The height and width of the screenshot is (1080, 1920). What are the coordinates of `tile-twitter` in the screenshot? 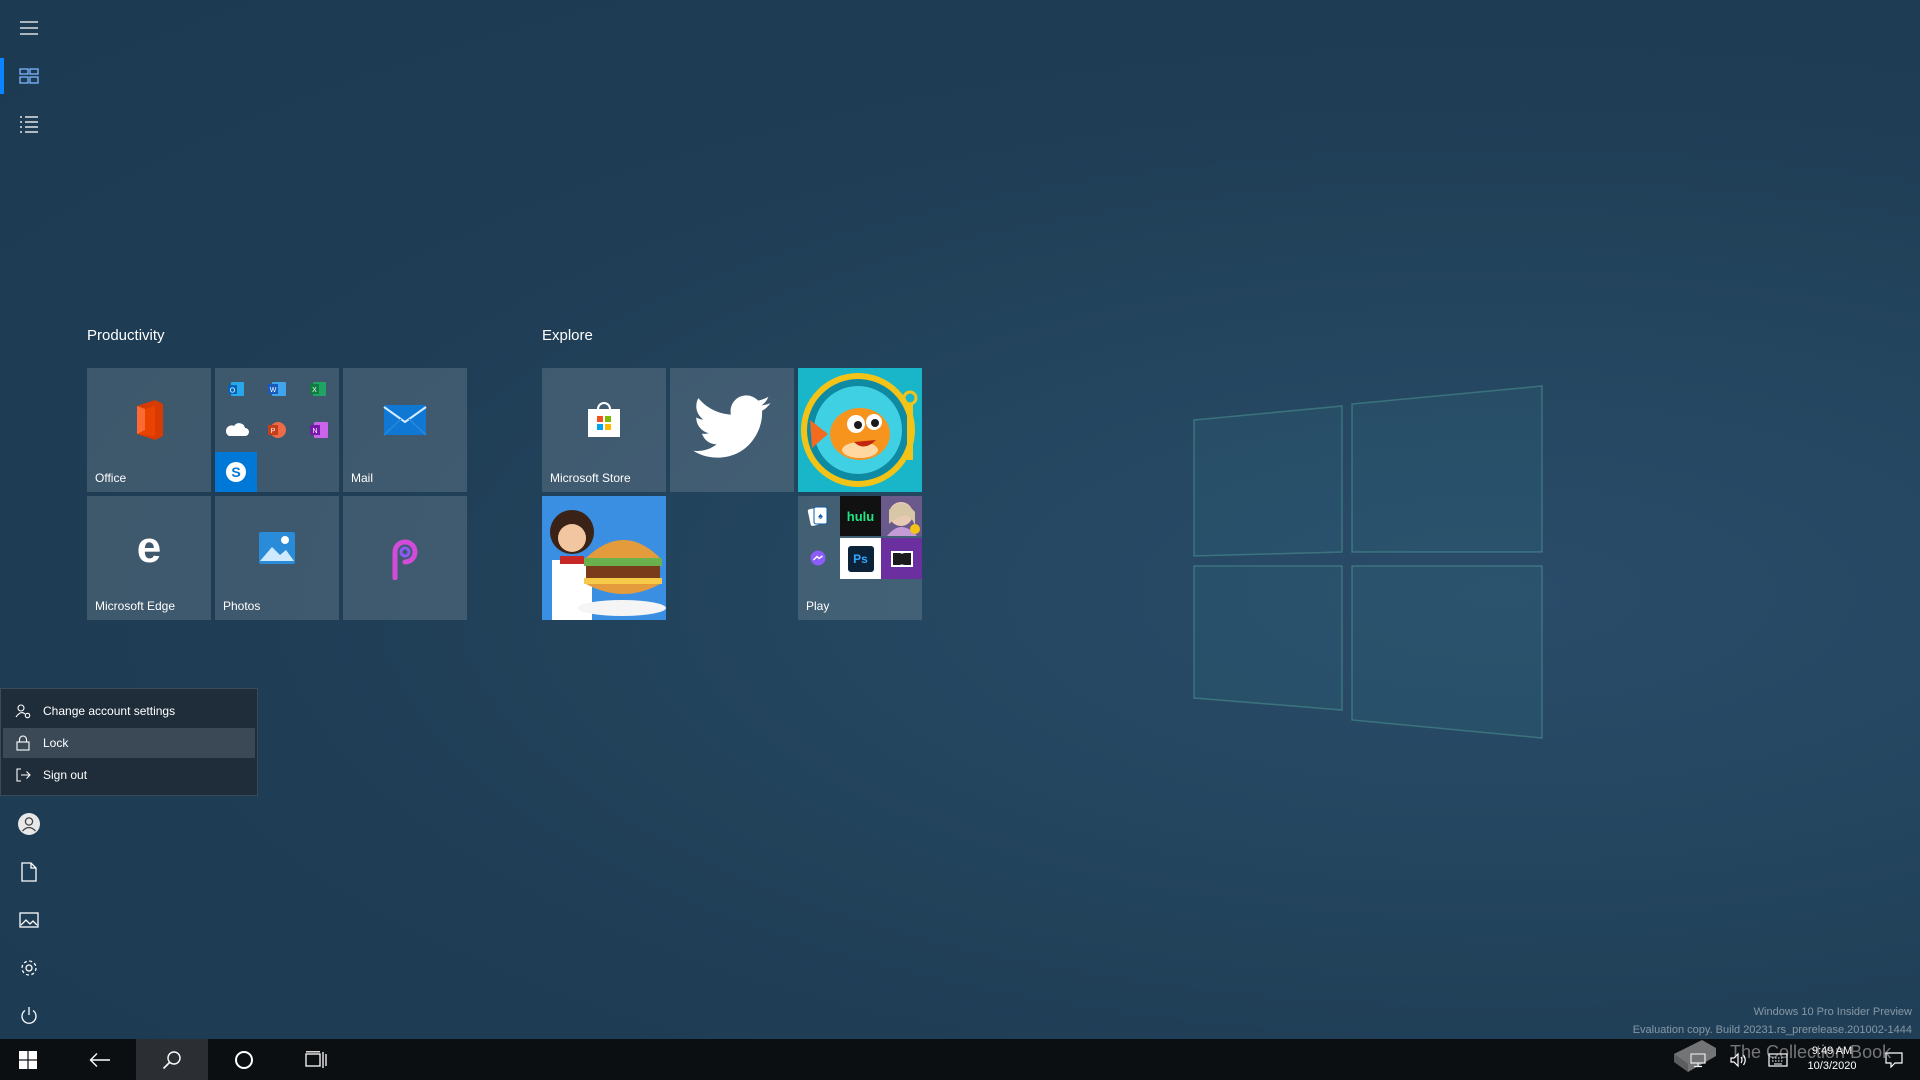 It's located at (732, 430).